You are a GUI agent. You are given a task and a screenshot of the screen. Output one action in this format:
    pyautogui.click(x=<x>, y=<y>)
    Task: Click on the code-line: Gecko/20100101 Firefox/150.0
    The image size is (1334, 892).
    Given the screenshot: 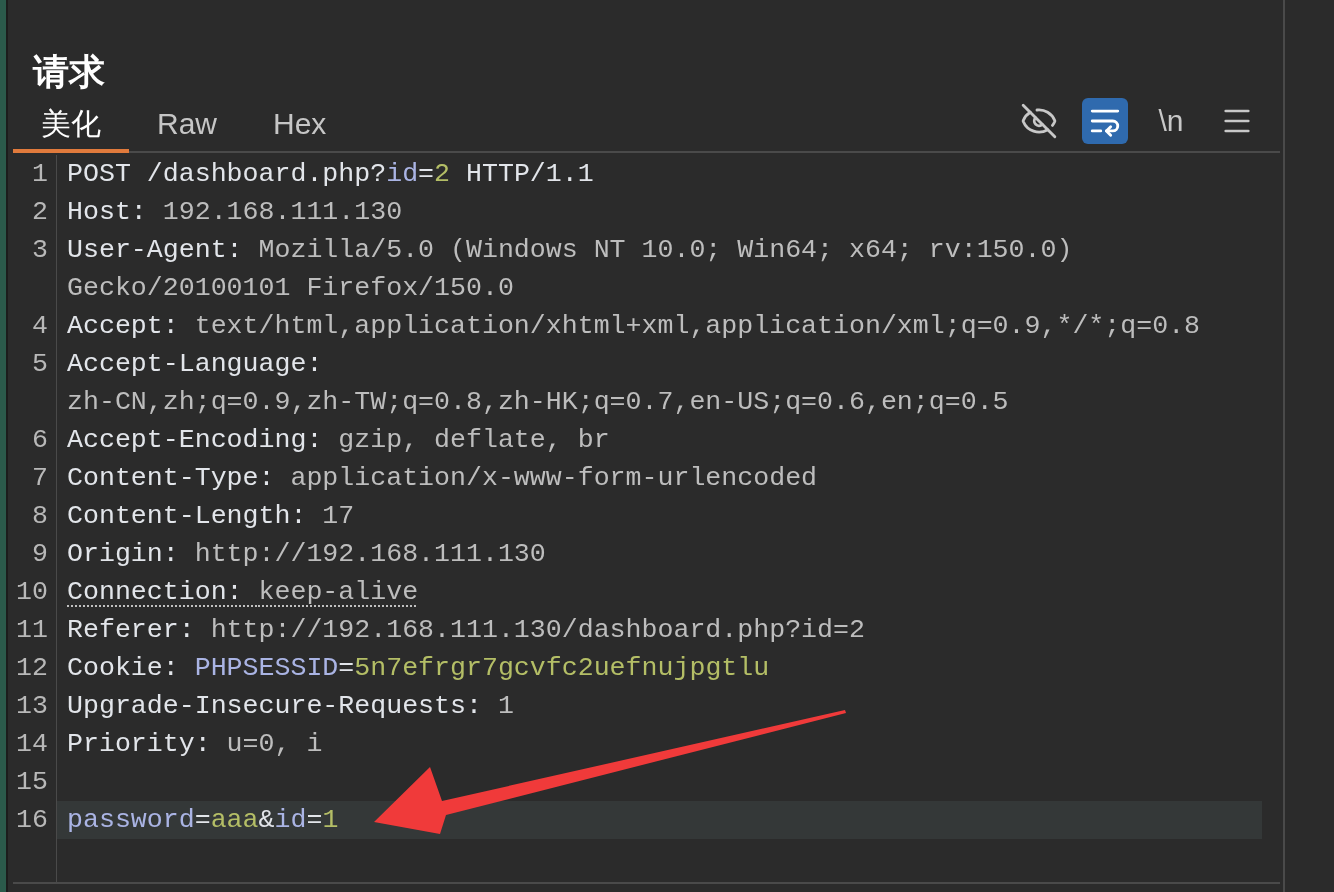 What is the action you would take?
    pyautogui.click(x=290, y=288)
    